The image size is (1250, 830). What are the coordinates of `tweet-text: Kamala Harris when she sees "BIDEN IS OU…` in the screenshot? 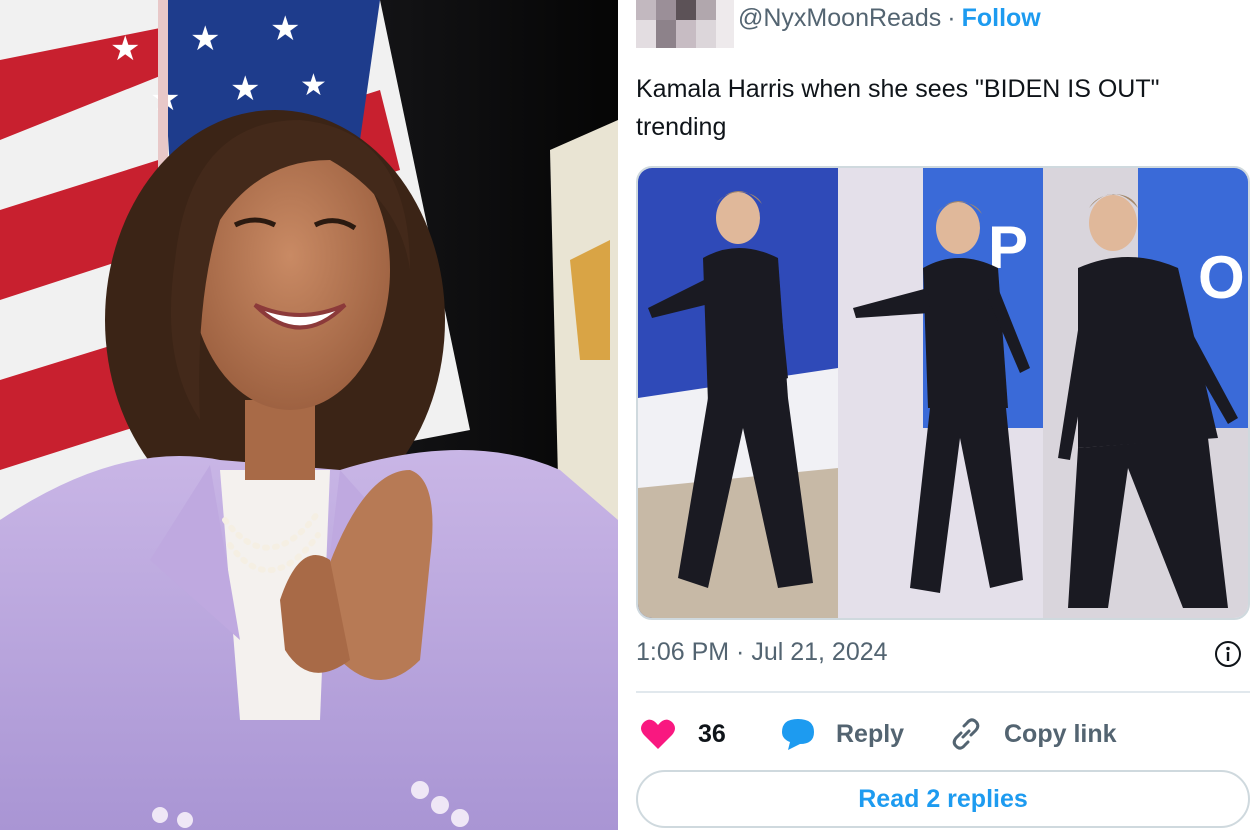 It's located at (898, 108).